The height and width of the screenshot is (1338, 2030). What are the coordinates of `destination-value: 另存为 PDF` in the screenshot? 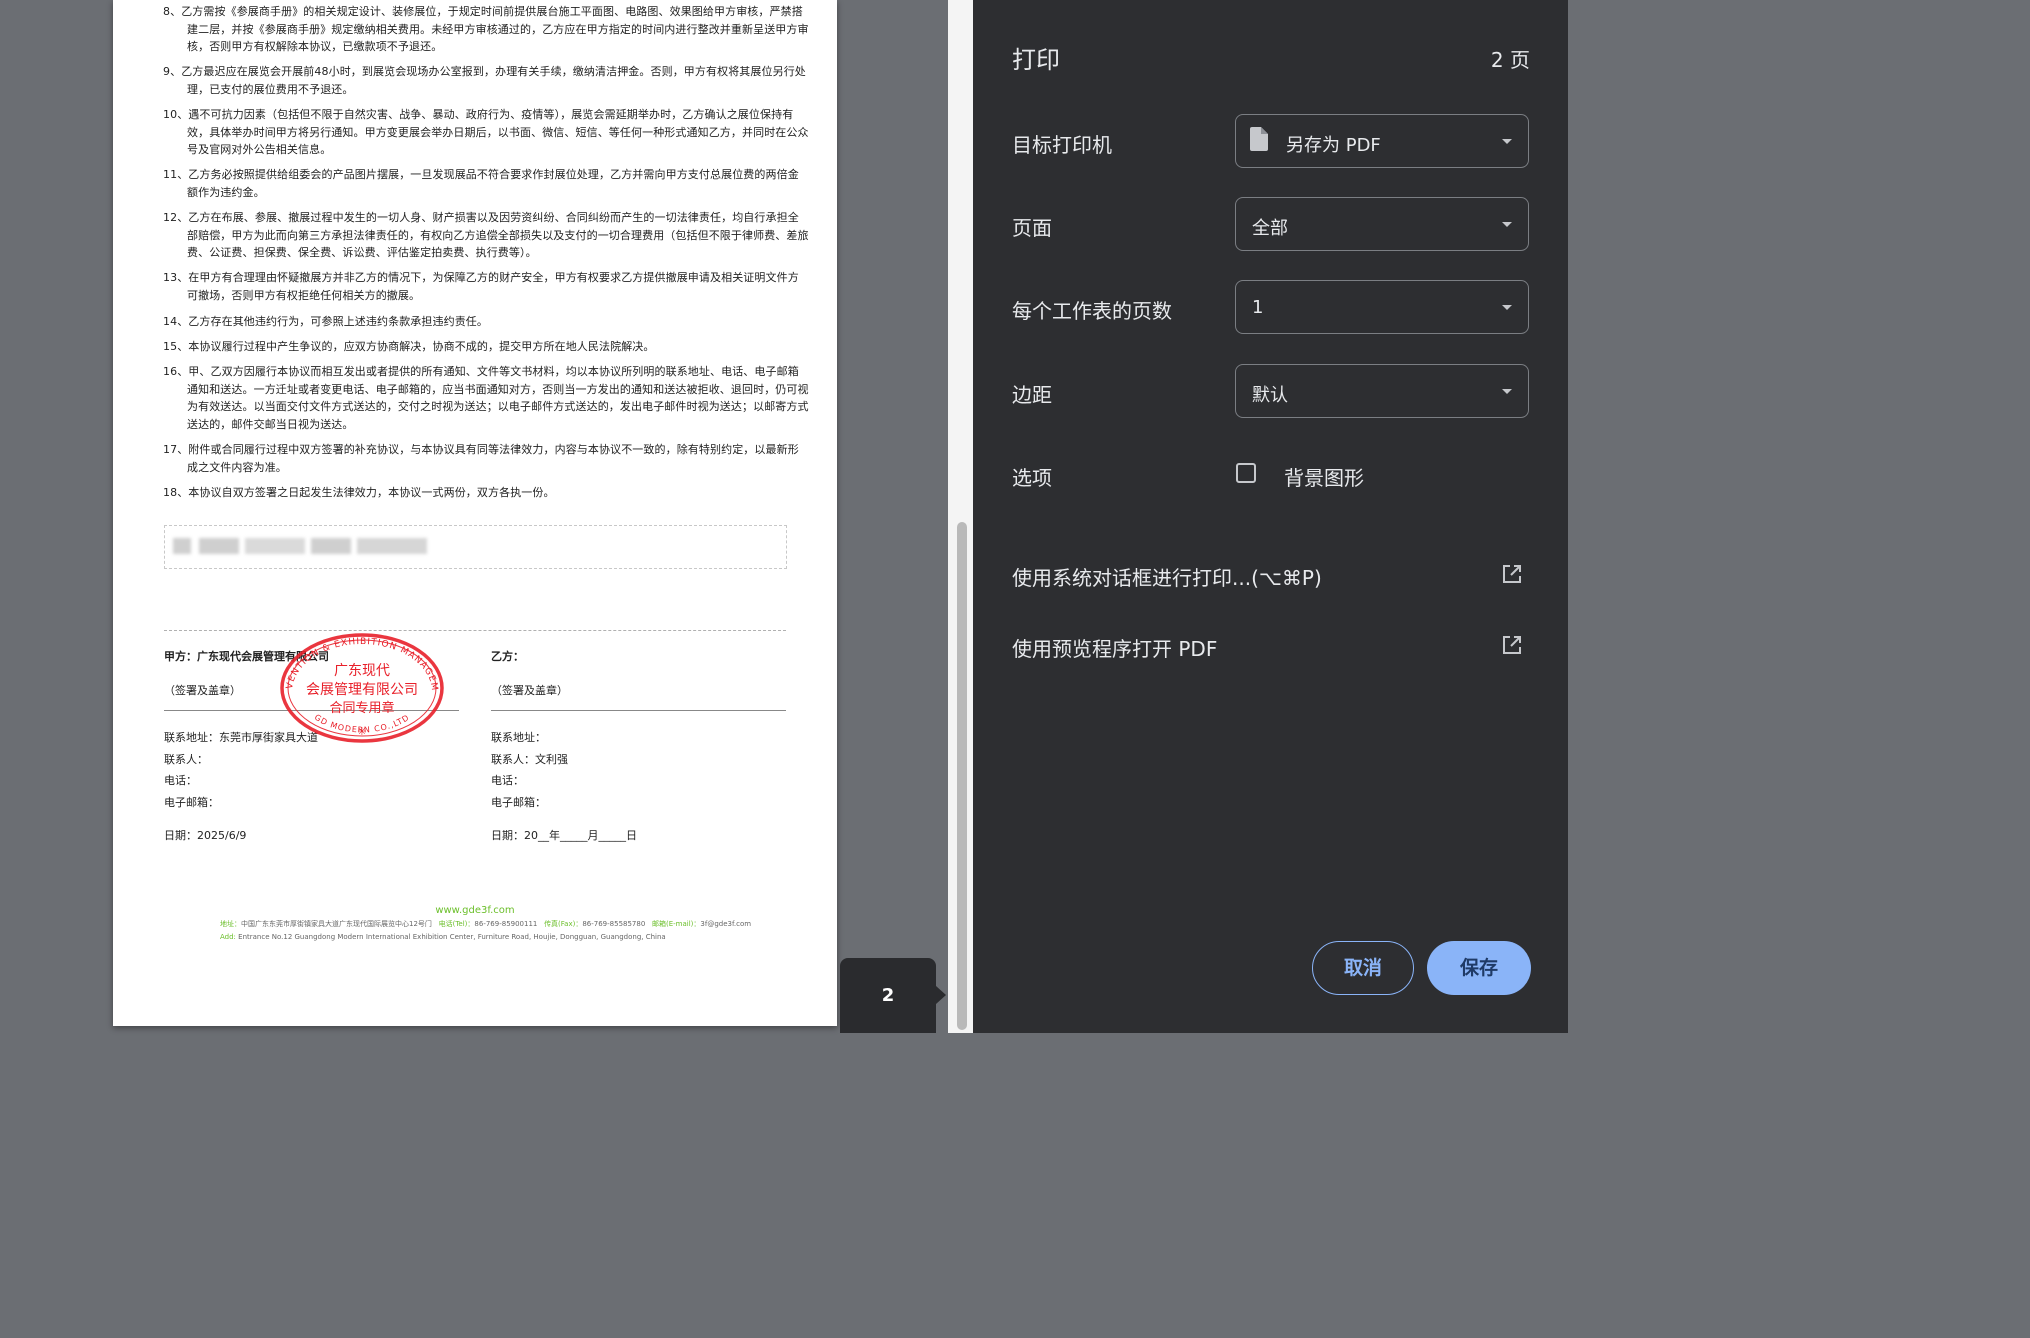 It's located at (1333, 145).